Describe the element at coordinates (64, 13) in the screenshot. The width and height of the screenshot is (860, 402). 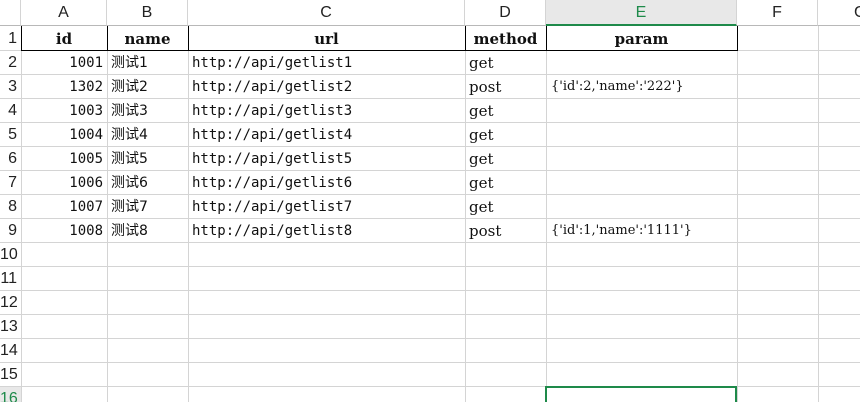
I see `column-header-a: A` at that location.